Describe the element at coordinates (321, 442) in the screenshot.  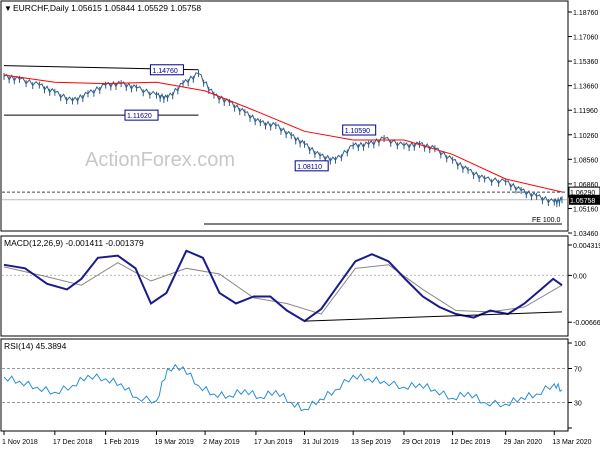
I see `x-tick-label: 31 Jul 2019` at that location.